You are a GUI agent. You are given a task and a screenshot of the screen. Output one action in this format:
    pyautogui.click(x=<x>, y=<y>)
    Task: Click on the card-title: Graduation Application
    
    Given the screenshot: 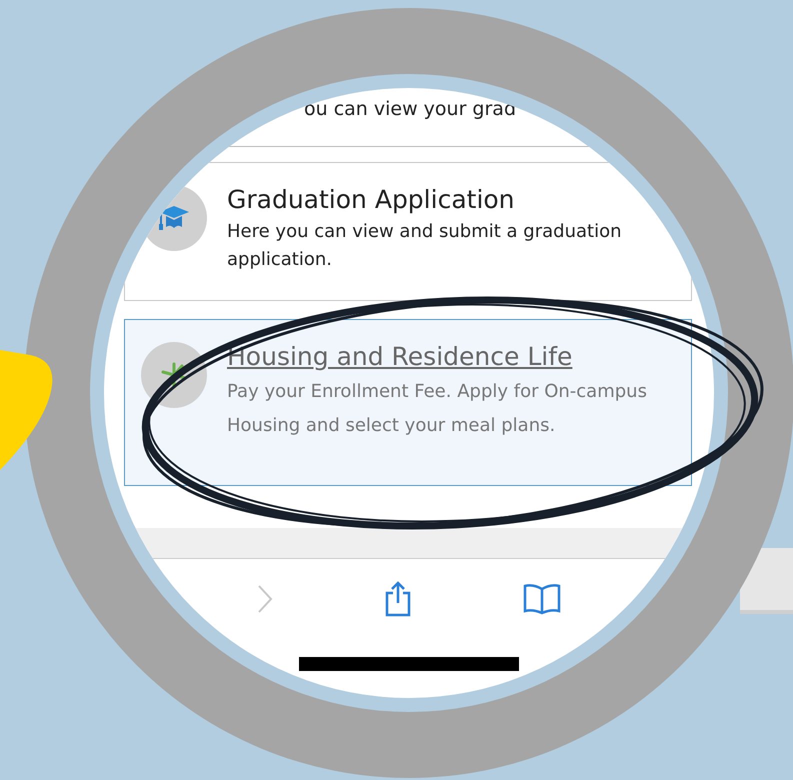 What is the action you would take?
    pyautogui.click(x=371, y=199)
    